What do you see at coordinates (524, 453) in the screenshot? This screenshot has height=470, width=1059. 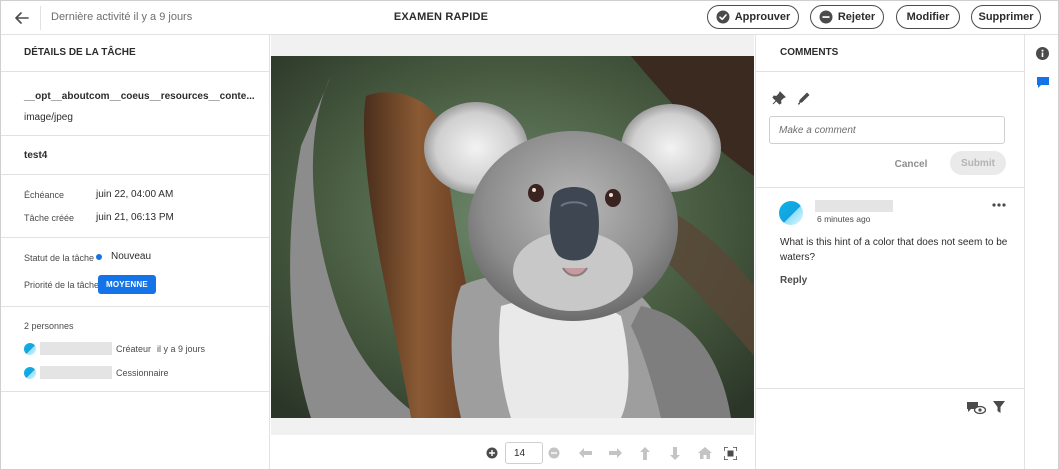 I see `zoom-level-input` at bounding box center [524, 453].